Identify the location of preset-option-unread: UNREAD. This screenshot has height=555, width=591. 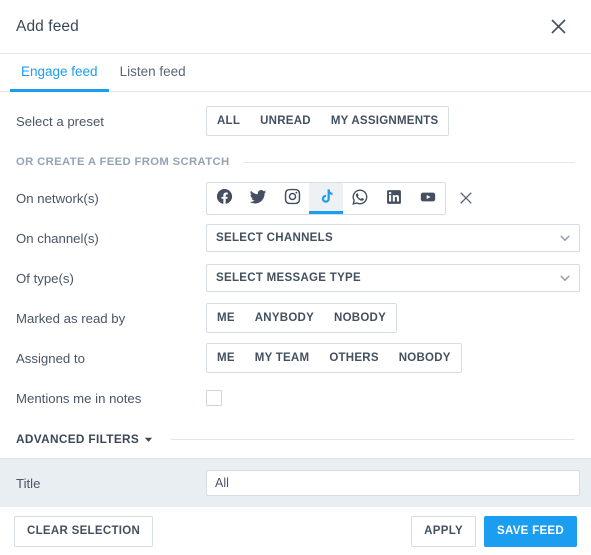
(285, 121).